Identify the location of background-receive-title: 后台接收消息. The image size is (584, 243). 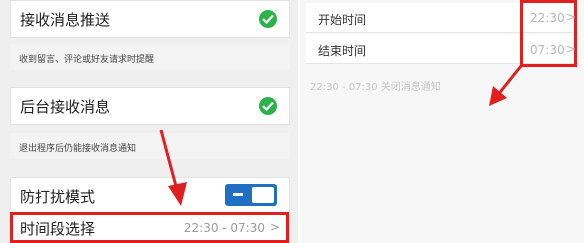
(65, 107).